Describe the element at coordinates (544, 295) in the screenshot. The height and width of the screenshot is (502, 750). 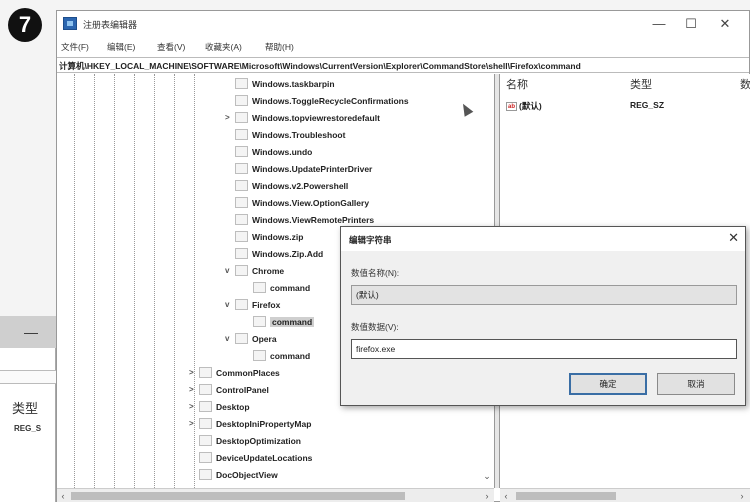
I see `value-name-field` at that location.